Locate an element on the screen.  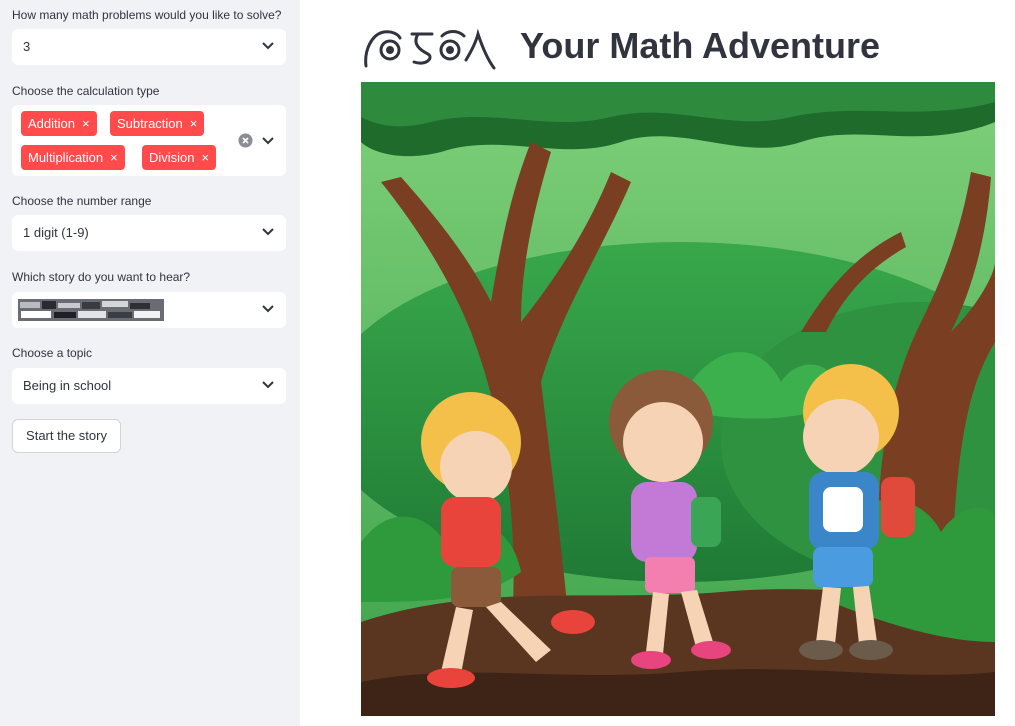
page-title-text: Your Math Adventure is located at coordinates (700, 45).